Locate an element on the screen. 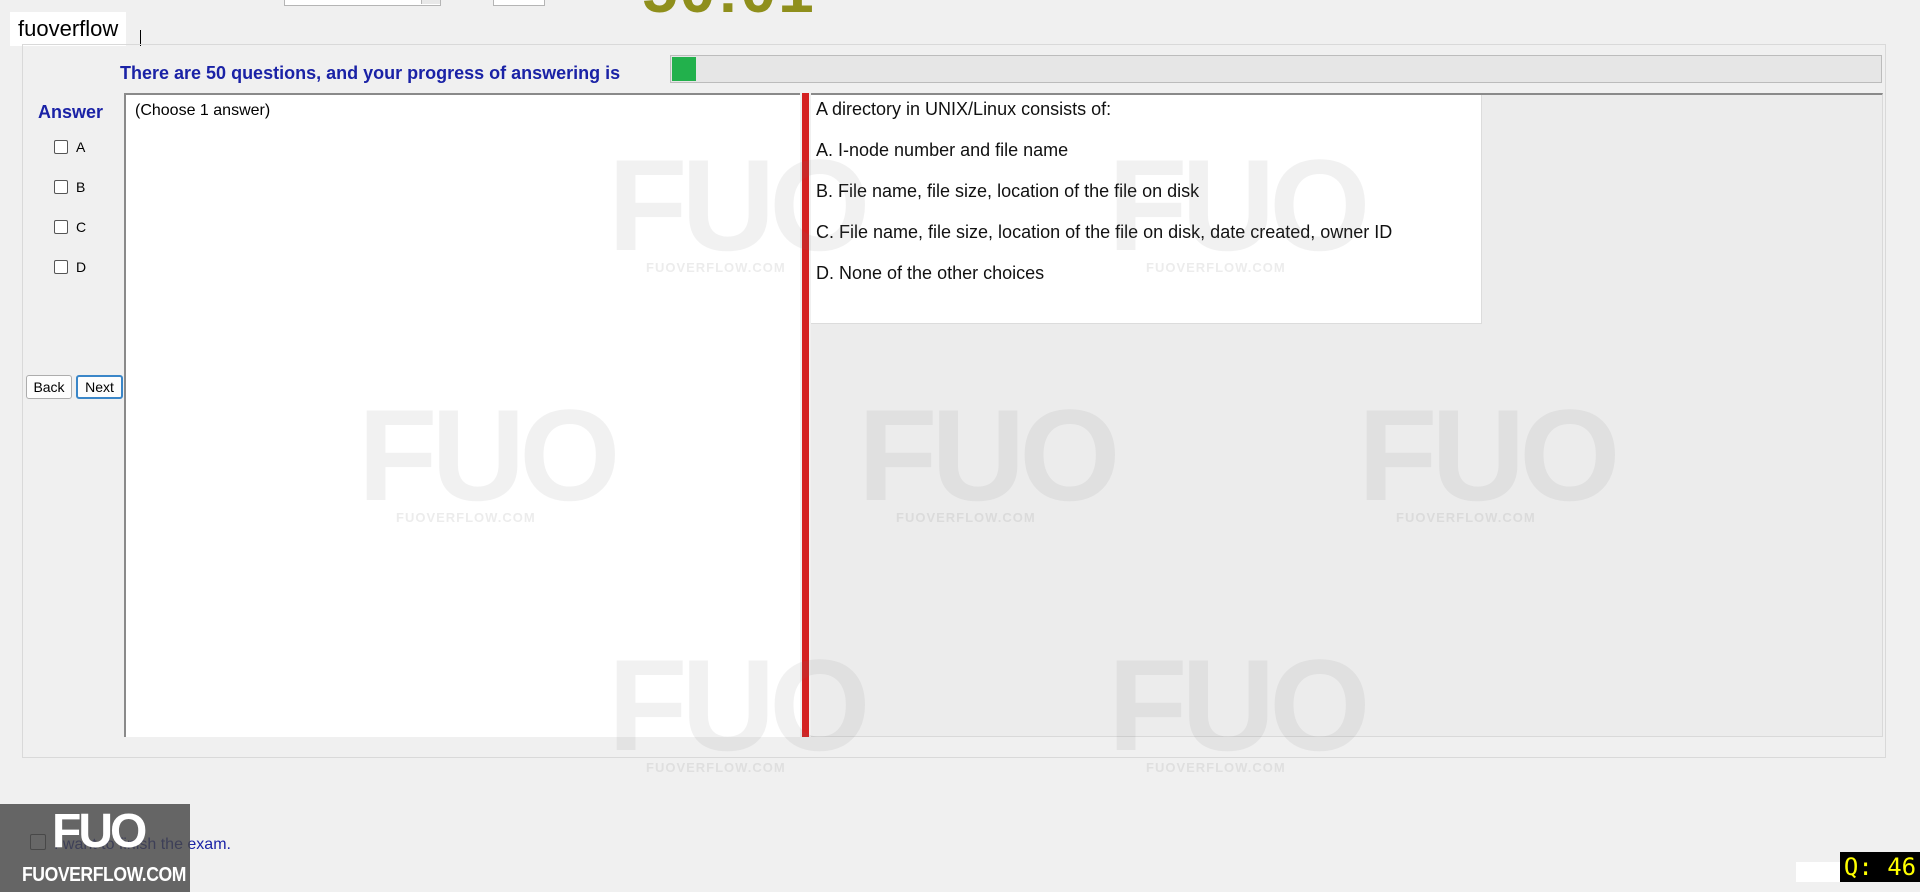 This screenshot has width=1920, height=892. answer-option-c: C is located at coordinates (84, 227).